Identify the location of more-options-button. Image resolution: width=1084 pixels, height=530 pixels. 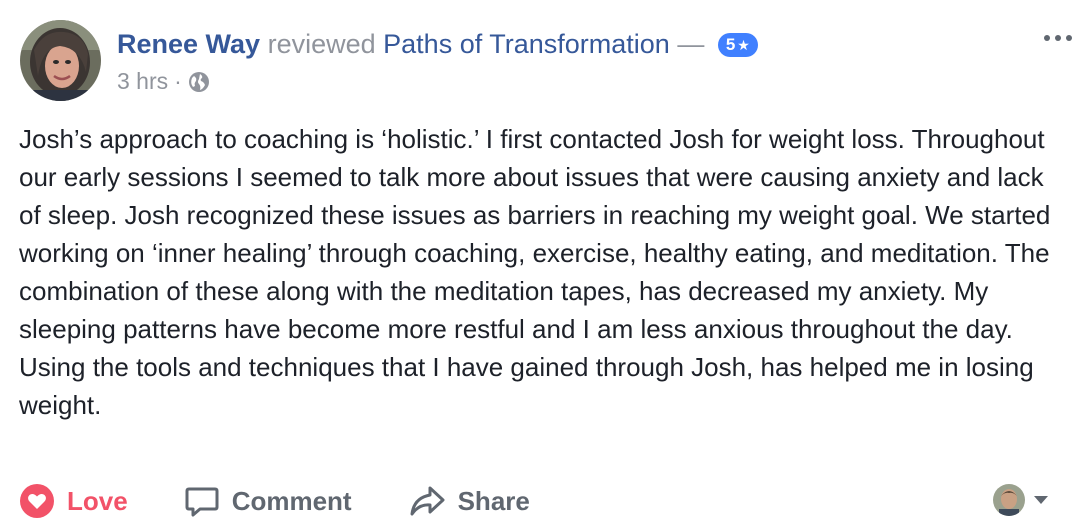
(1058, 38).